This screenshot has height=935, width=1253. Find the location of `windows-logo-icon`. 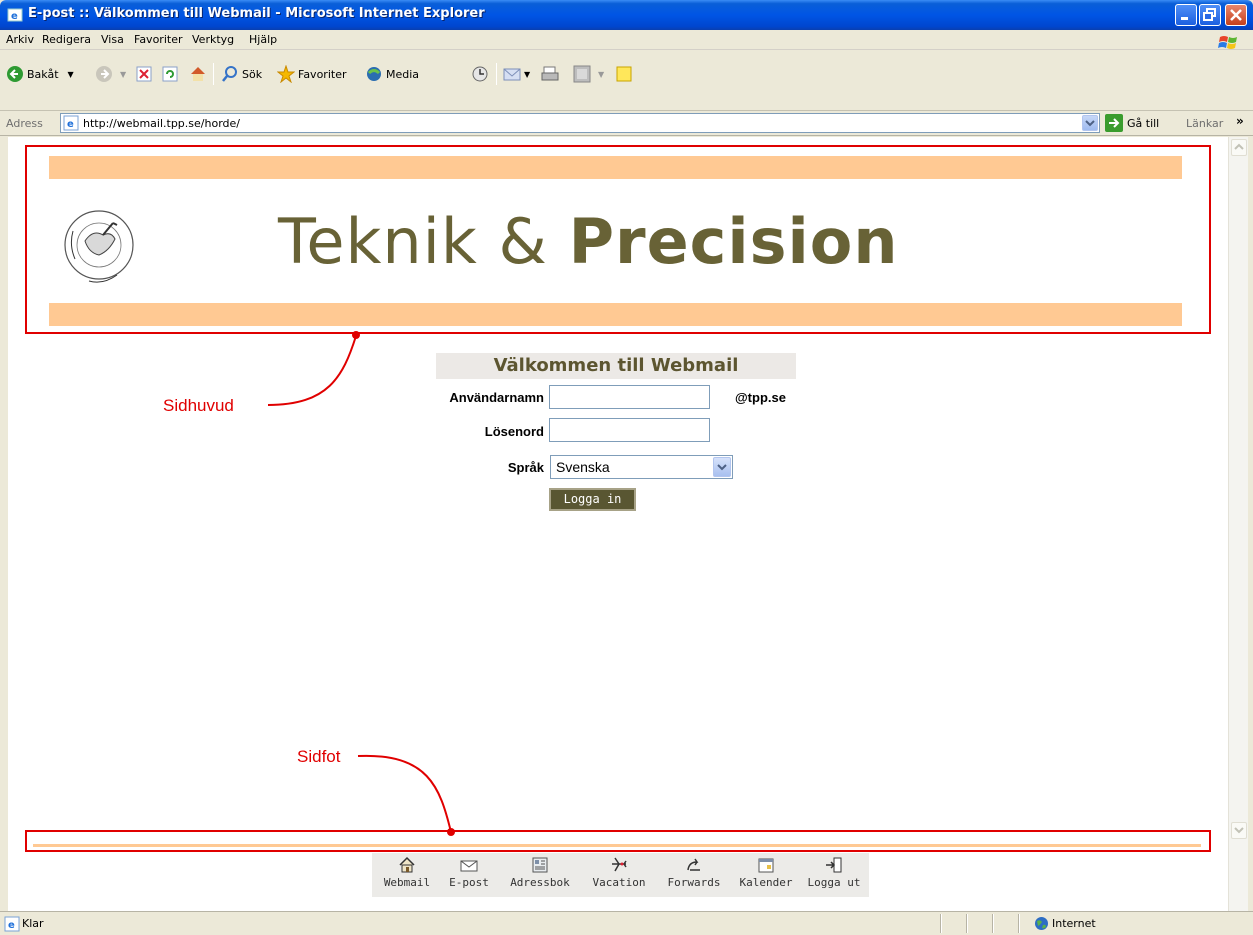

windows-logo-icon is located at coordinates (1227, 42).